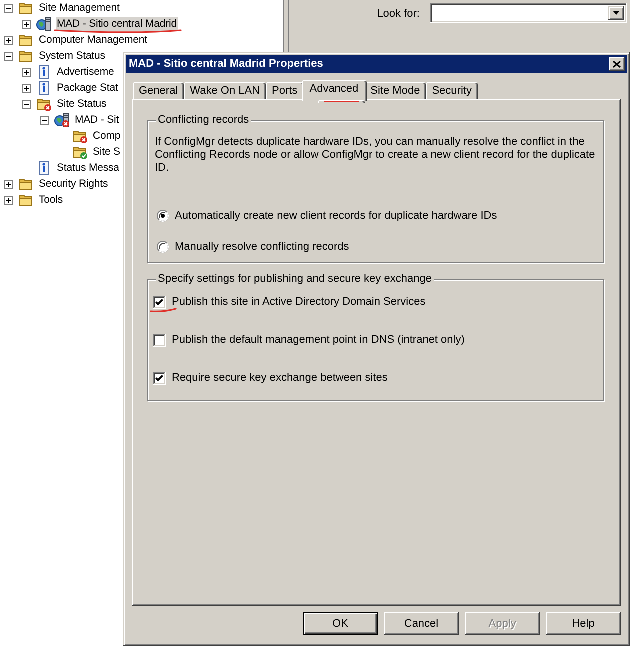 The height and width of the screenshot is (646, 630). Describe the element at coordinates (97, 120) in the screenshot. I see `tree-item: MAD - Sit` at that location.